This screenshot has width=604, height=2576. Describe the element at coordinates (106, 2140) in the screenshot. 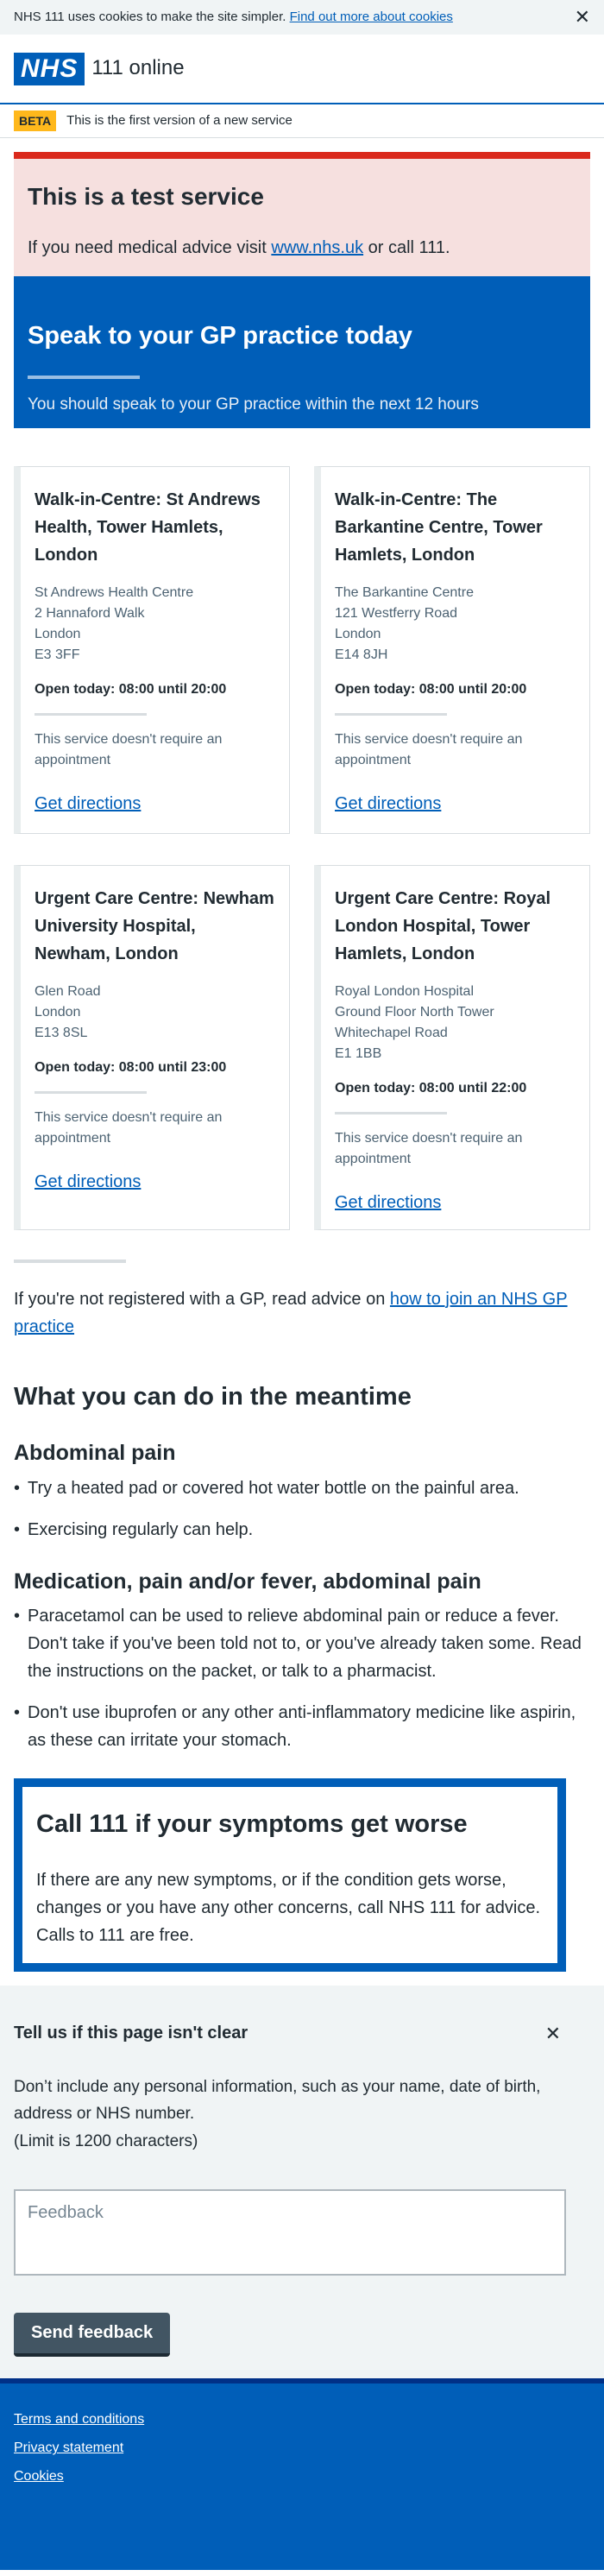

I see `feedback-limit-text: (Limit is 1200 characters)` at that location.